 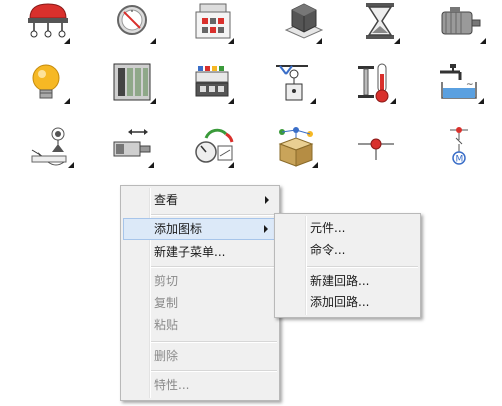 What do you see at coordinates (178, 229) in the screenshot?
I see `menu-item-label: 添加图标` at bounding box center [178, 229].